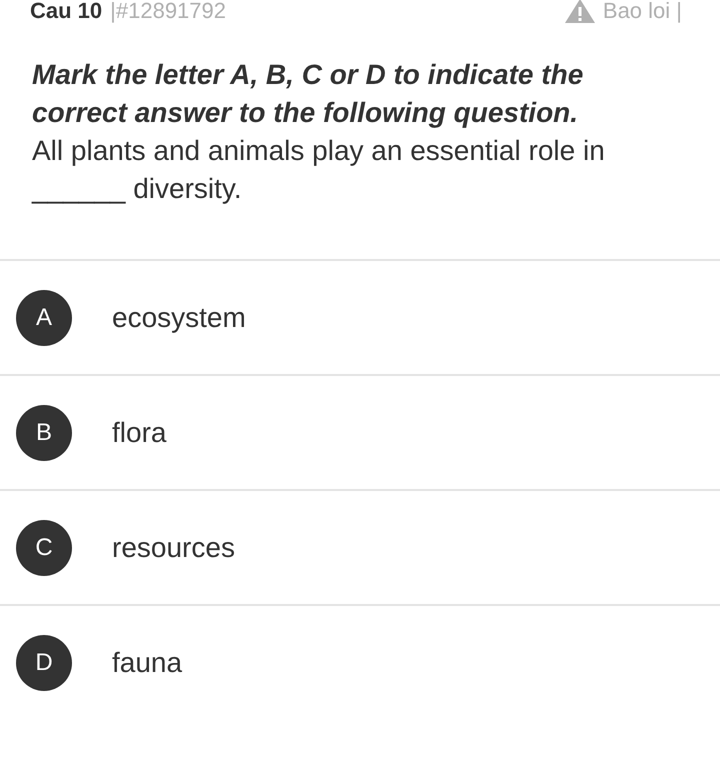 The image size is (720, 784). What do you see at coordinates (44, 548) in the screenshot?
I see `option-letter-badge: C` at bounding box center [44, 548].